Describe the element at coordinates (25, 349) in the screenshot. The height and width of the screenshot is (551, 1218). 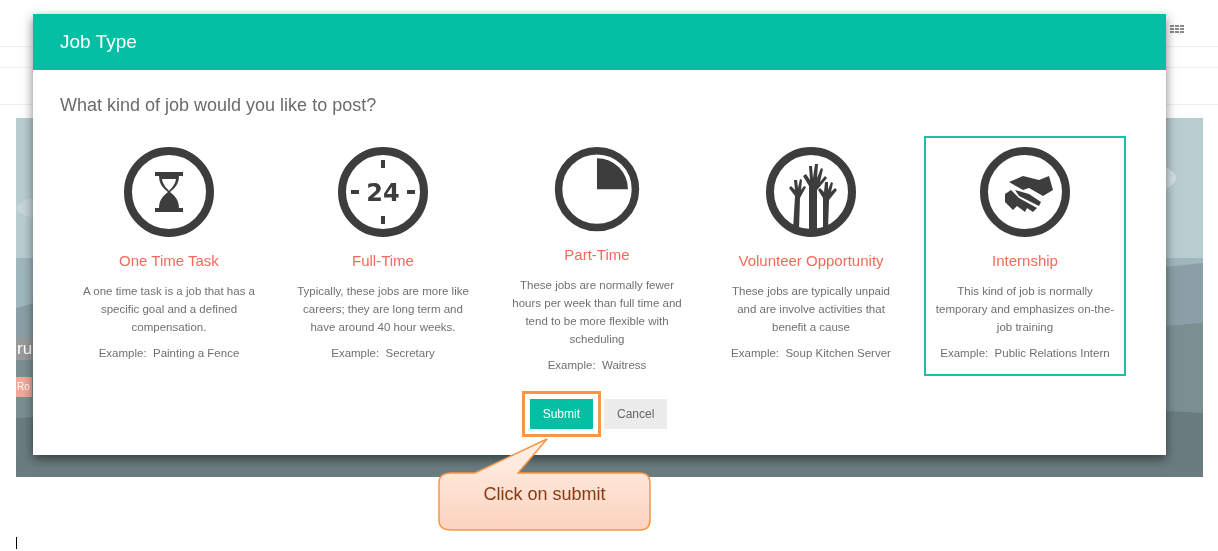
I see `page-heading: ru` at that location.